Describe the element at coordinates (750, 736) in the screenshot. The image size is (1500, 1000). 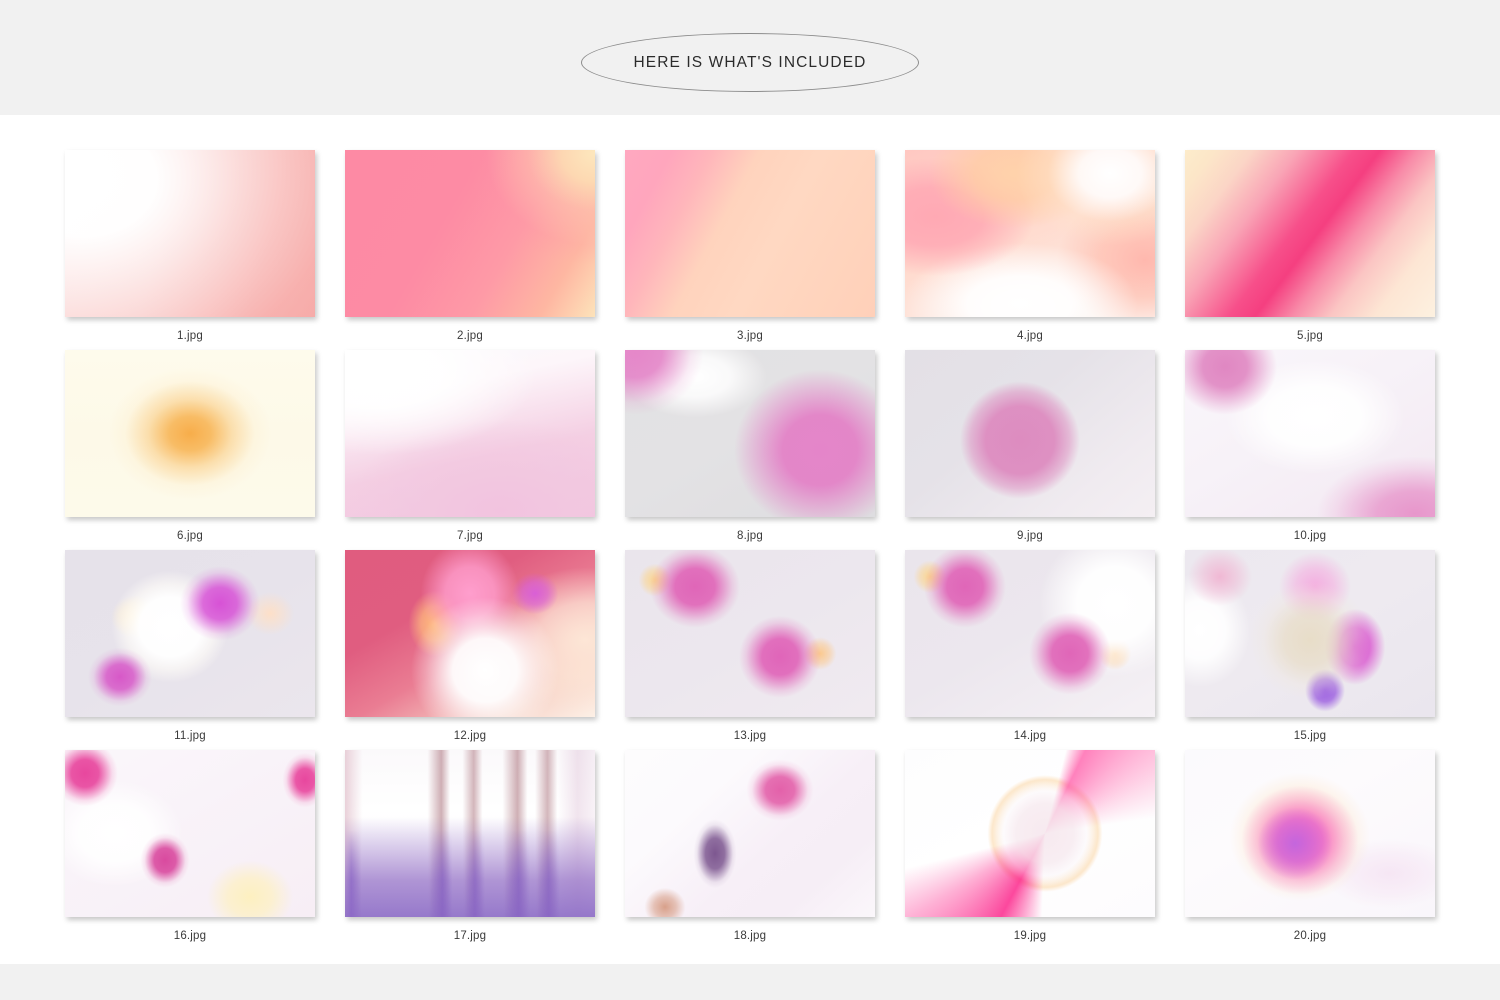
I see `thumbnail-label: 13.jpg` at that location.